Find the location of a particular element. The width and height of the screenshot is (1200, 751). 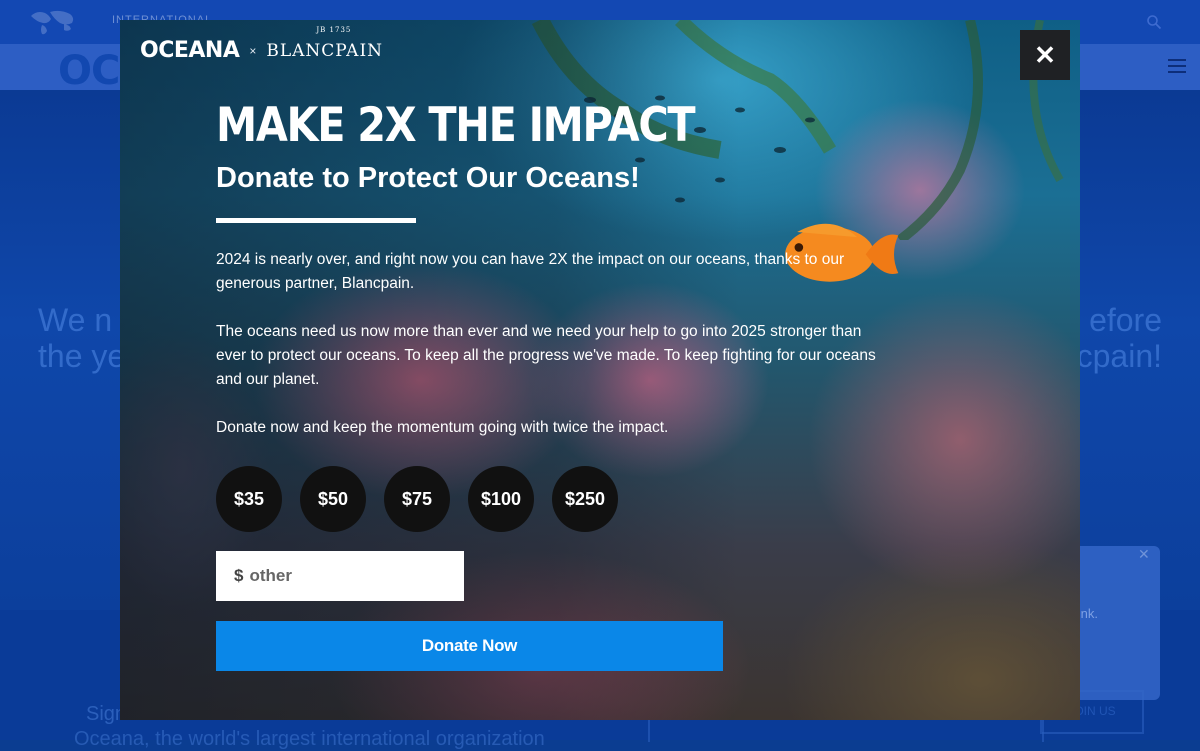

hero-text-right: efore cpain! is located at coordinates (1119, 338).